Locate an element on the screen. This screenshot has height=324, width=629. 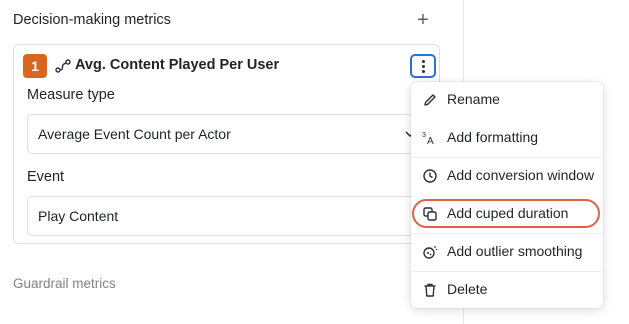
pencil-icon is located at coordinates (430, 100).